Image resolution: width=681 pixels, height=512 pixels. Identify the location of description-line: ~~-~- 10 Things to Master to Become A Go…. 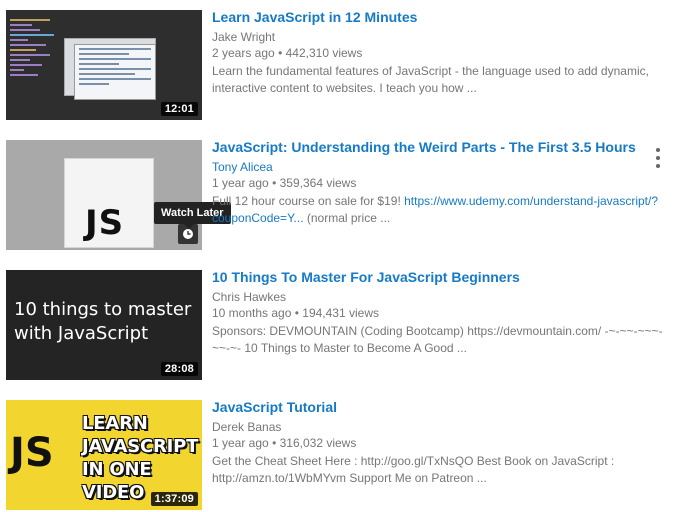
(339, 348).